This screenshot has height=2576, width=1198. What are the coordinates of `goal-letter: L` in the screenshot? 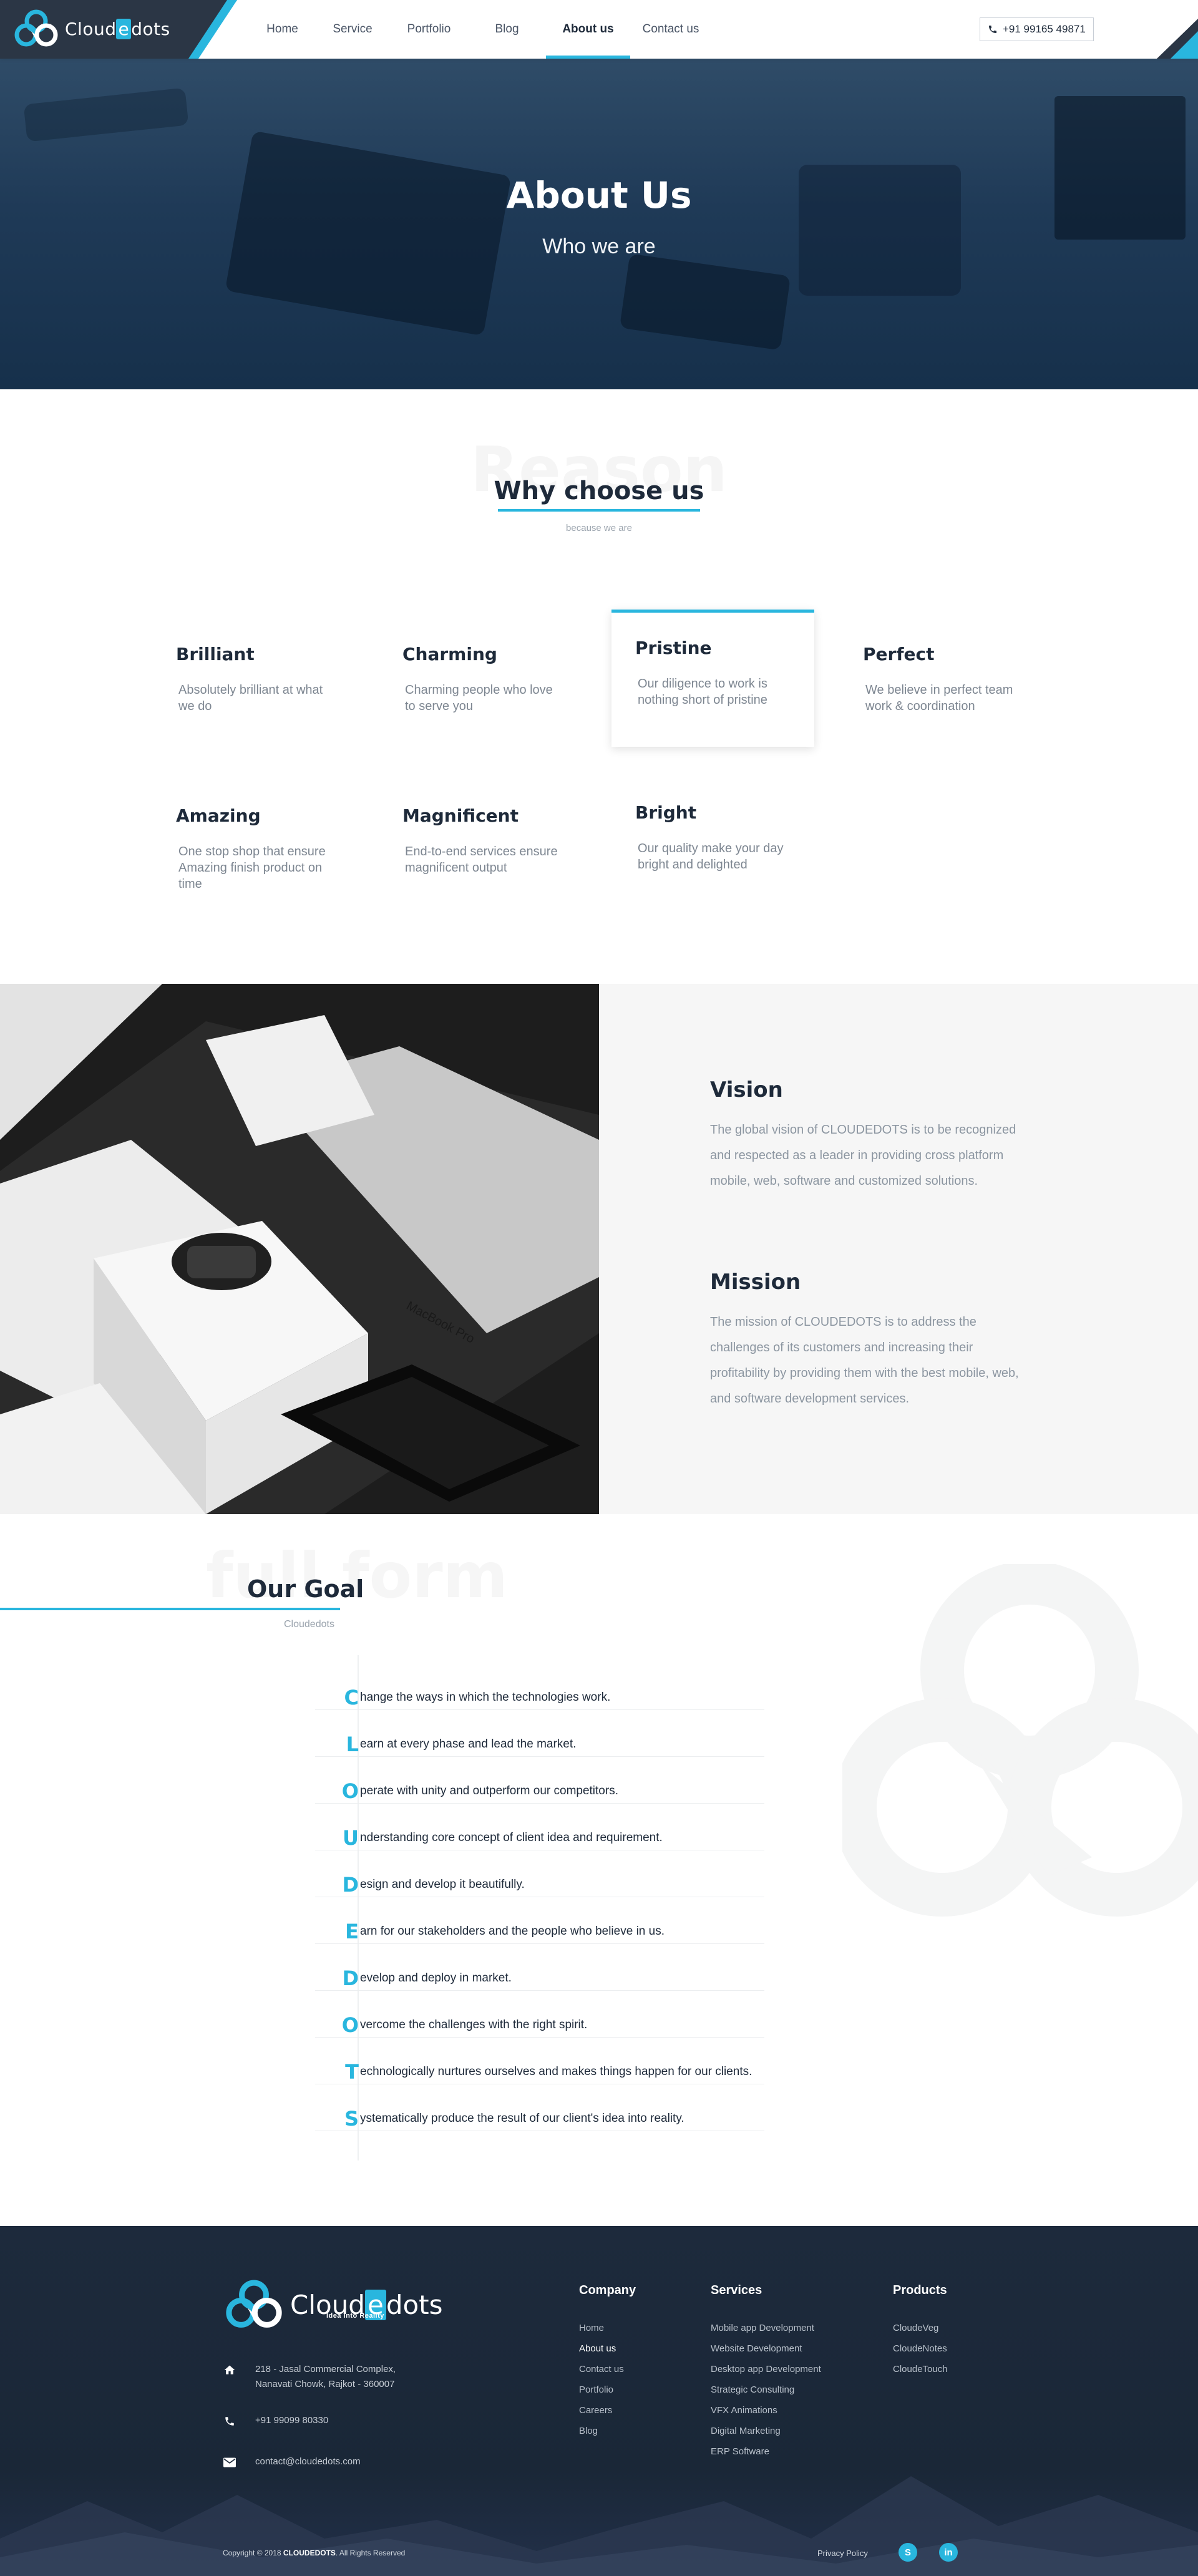 It's located at (352, 1744).